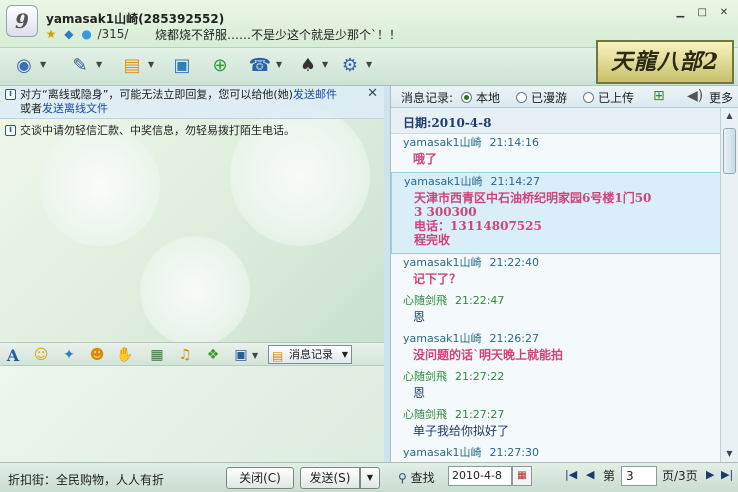 The width and height of the screenshot is (738, 492). What do you see at coordinates (515, 181) in the screenshot?
I see `message-time: 21:14:27` at bounding box center [515, 181].